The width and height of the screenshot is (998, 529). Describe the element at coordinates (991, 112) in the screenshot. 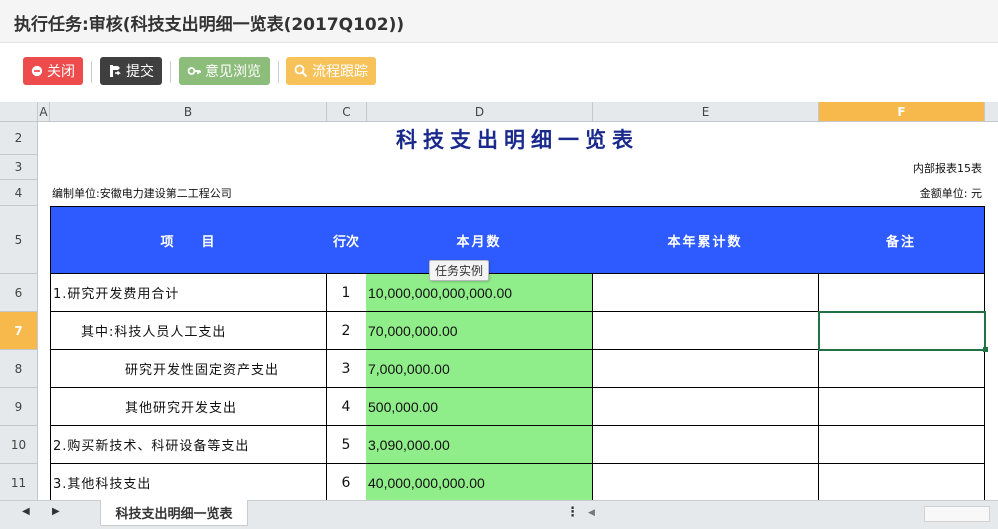

I see `column-header-filler` at that location.